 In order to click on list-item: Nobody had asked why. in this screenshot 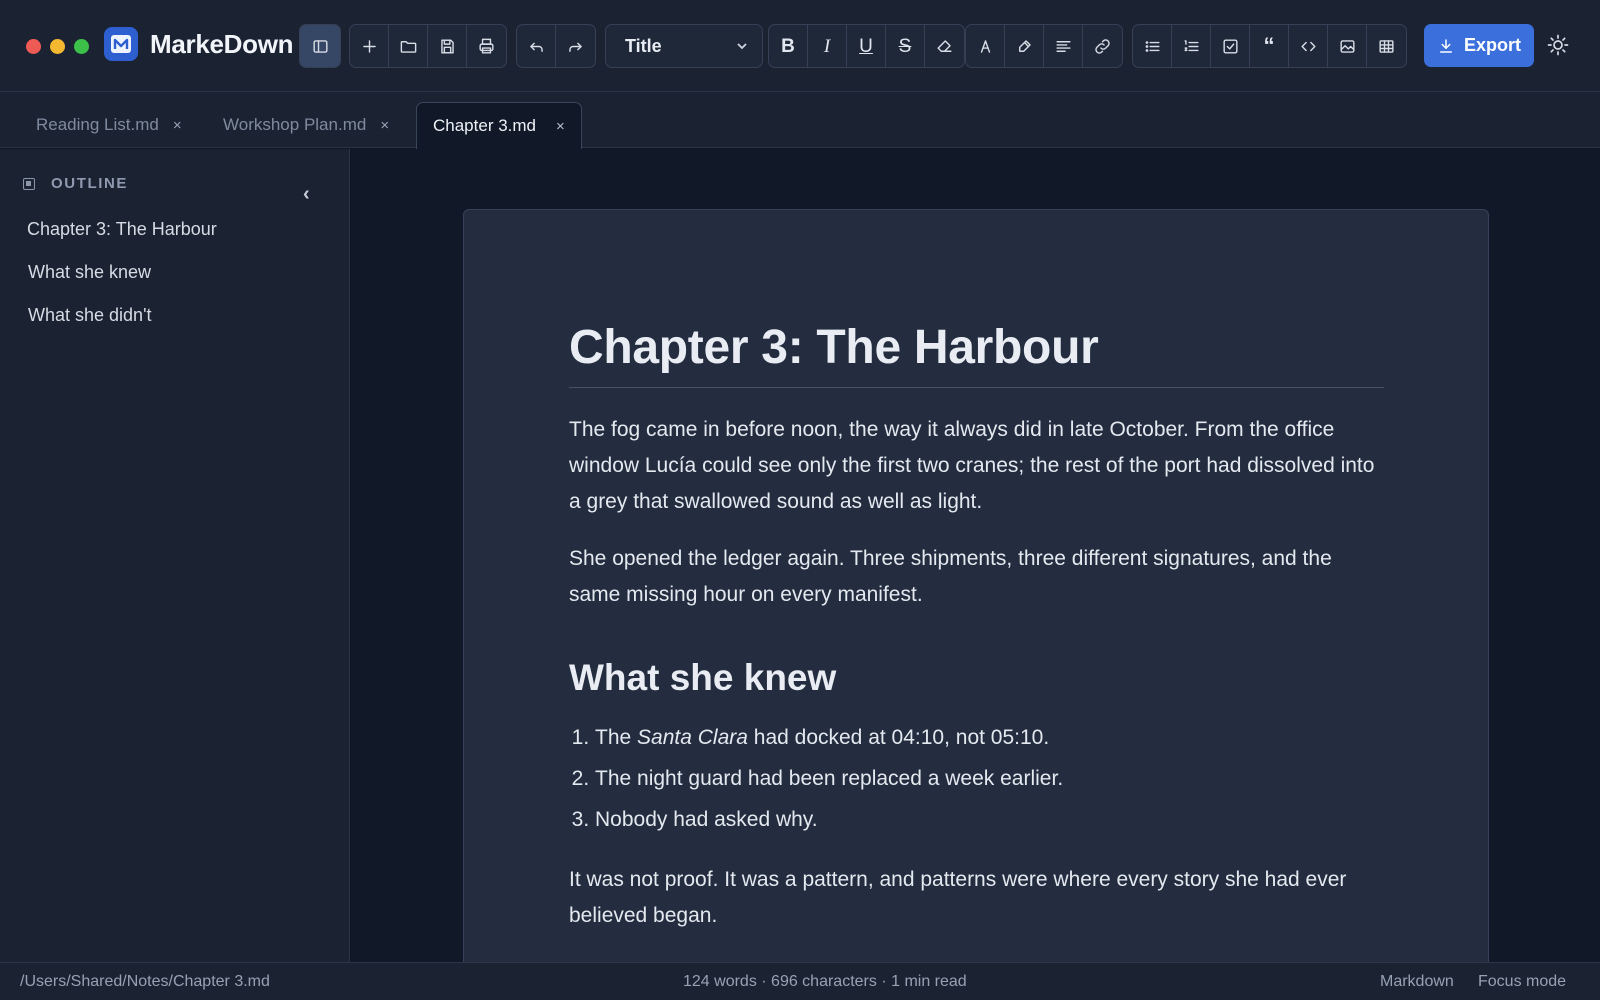, I will do `click(989, 819)`.